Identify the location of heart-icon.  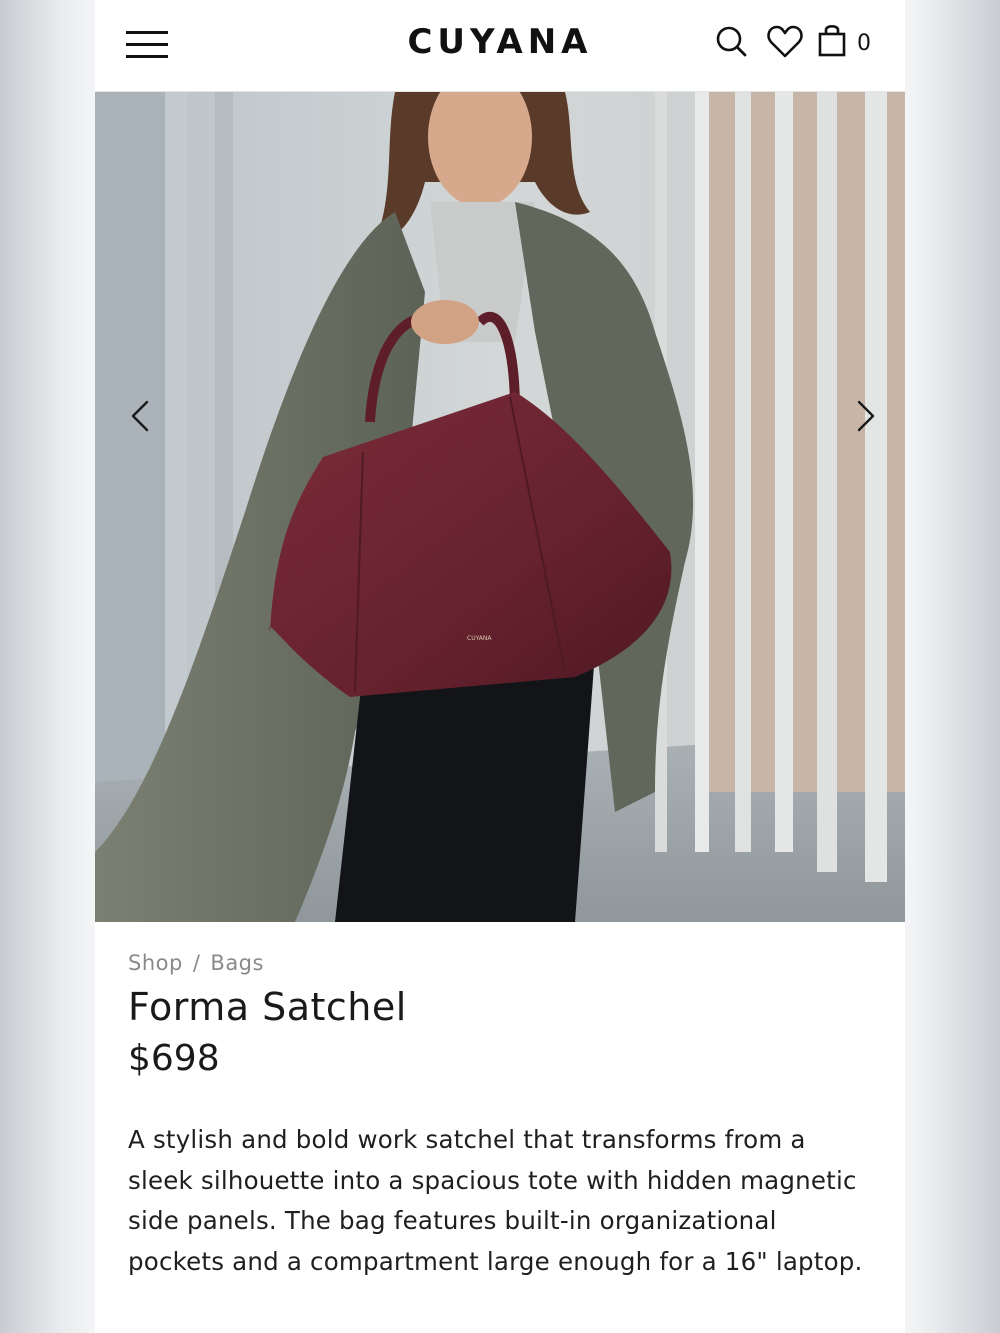
(785, 42).